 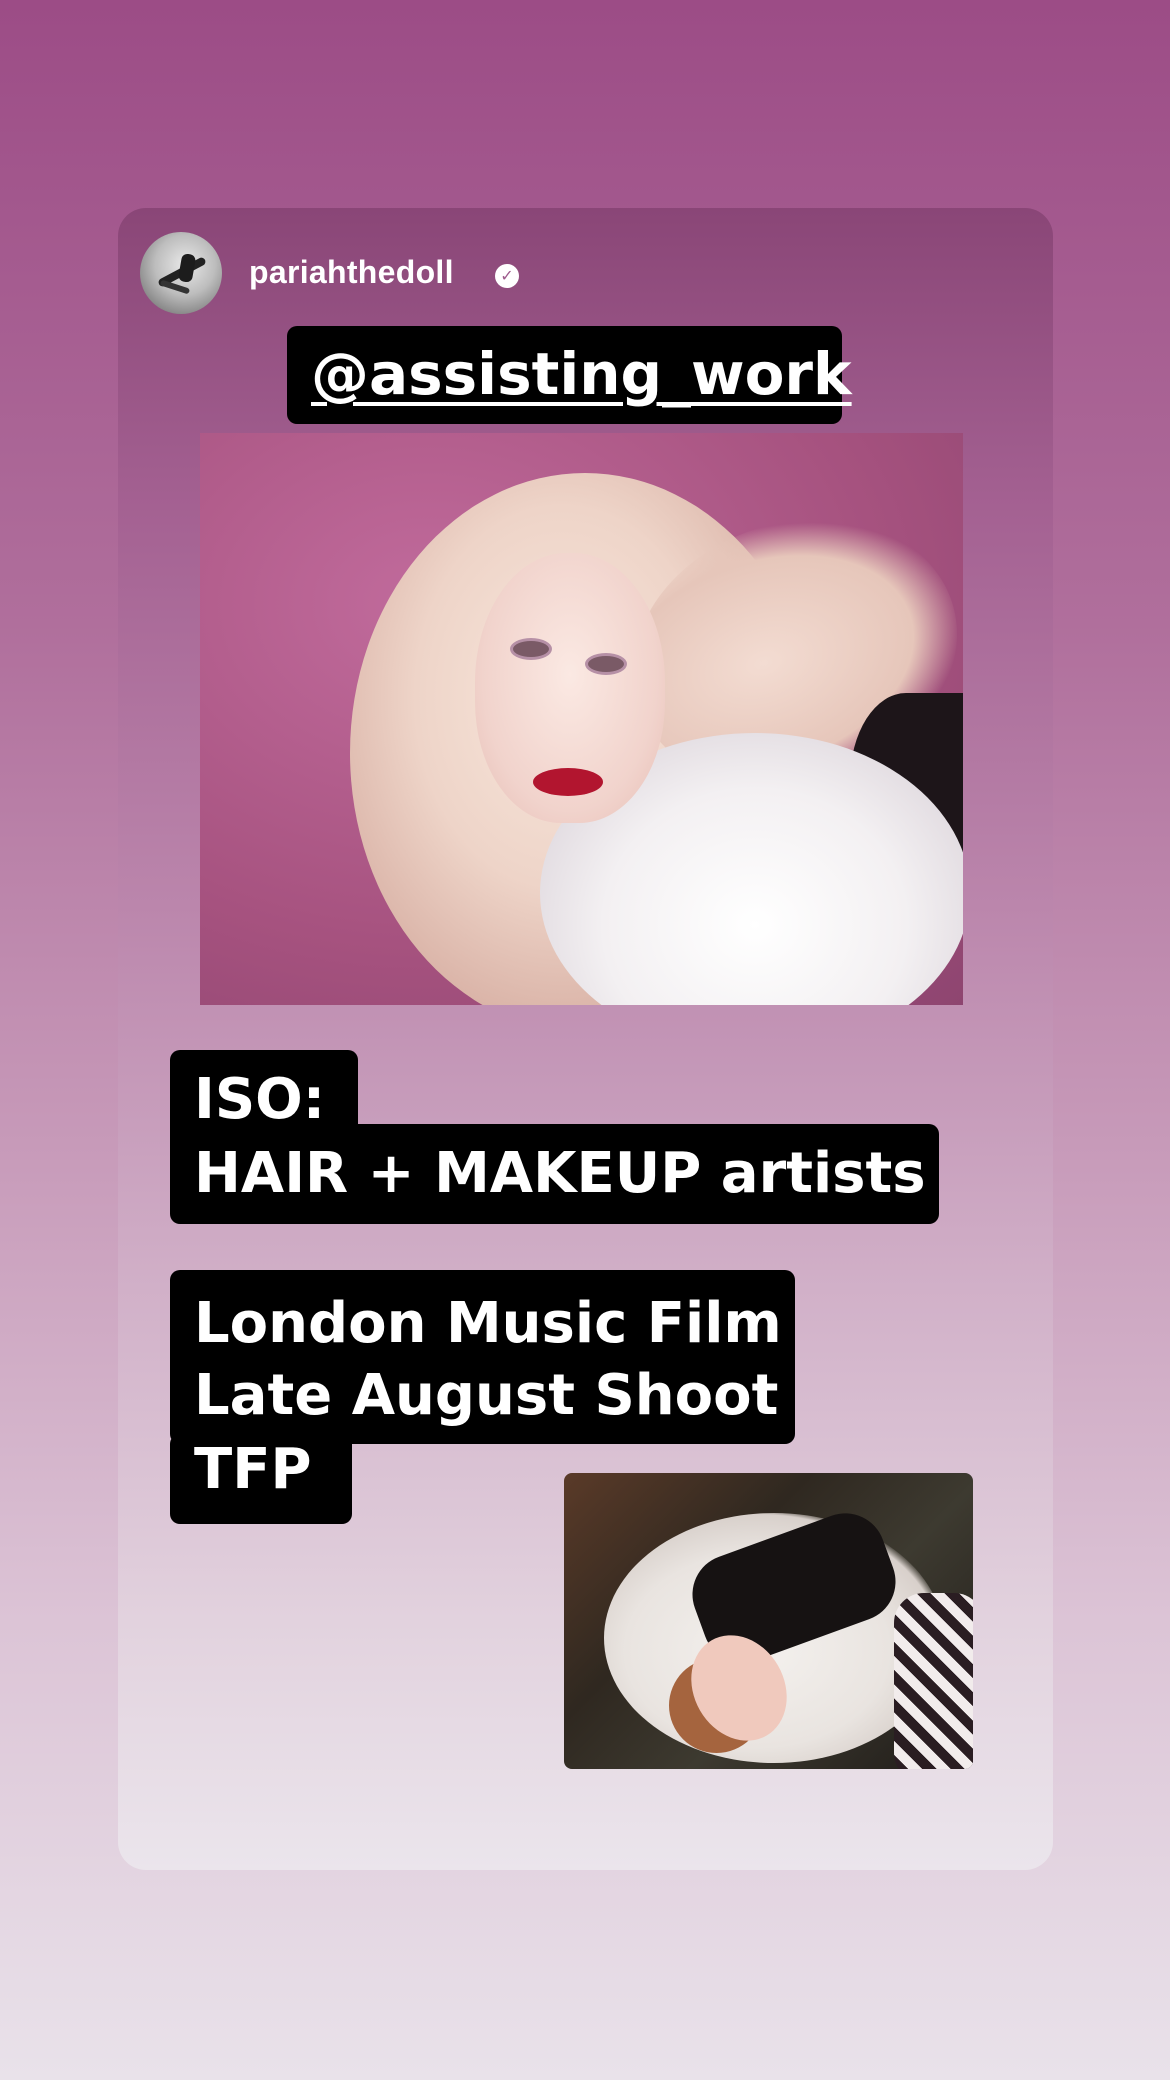 I want to click on secondary-photo, so click(x=768, y=1621).